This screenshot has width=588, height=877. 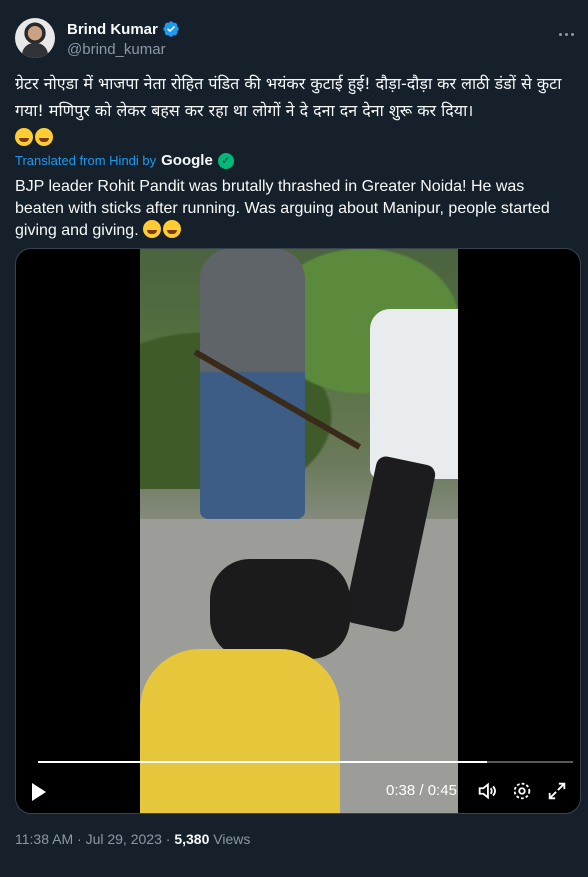 What do you see at coordinates (487, 791) in the screenshot?
I see `volume-icon` at bounding box center [487, 791].